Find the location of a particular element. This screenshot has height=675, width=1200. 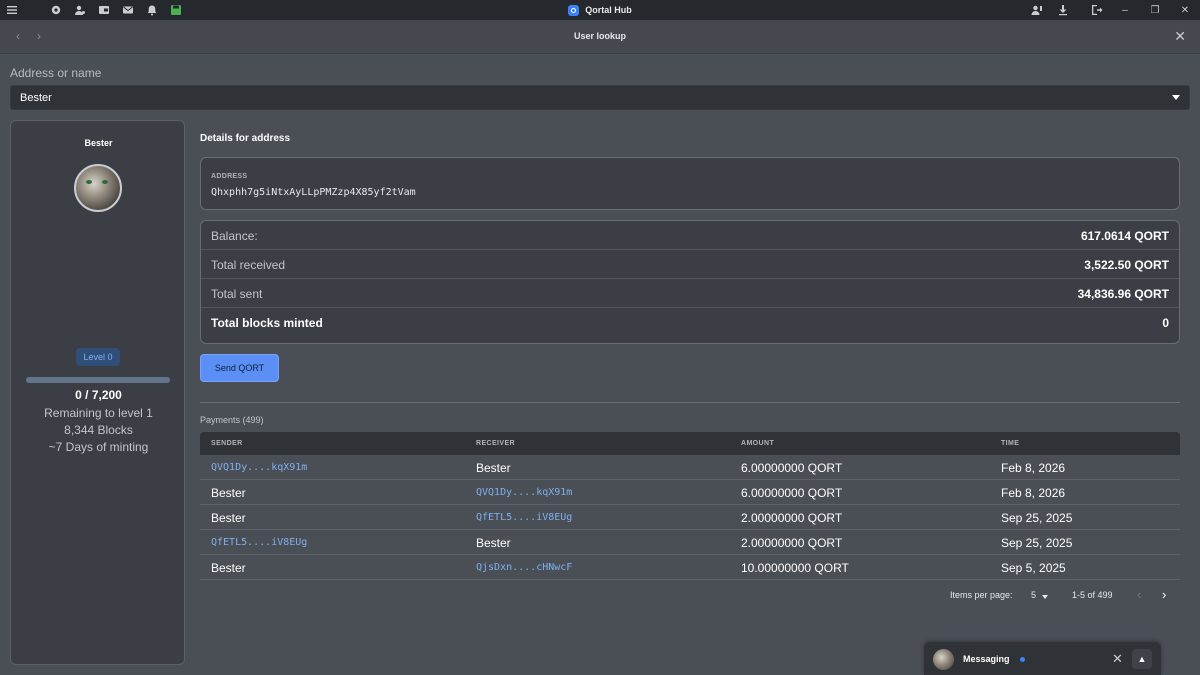

close-window-button: ✕ is located at coordinates (1185, 10).